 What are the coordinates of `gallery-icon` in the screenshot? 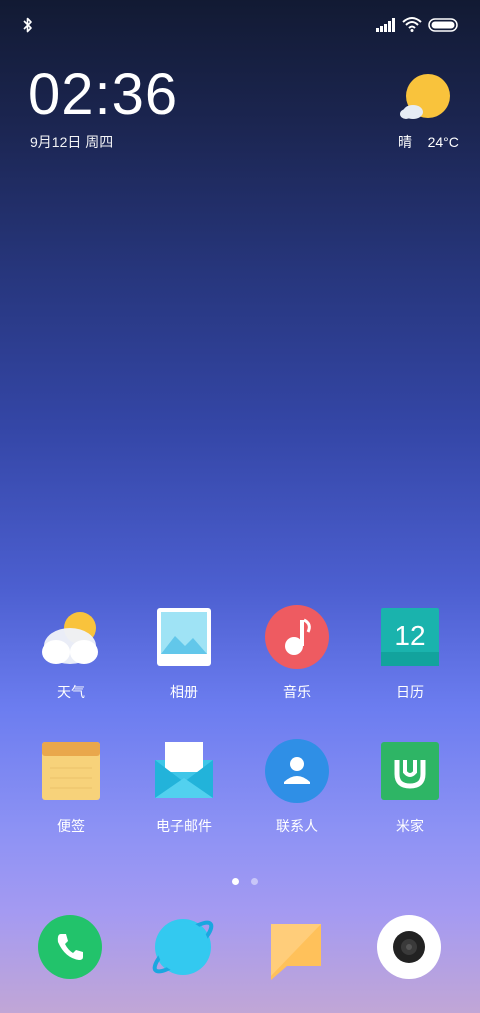 It's located at (184, 639).